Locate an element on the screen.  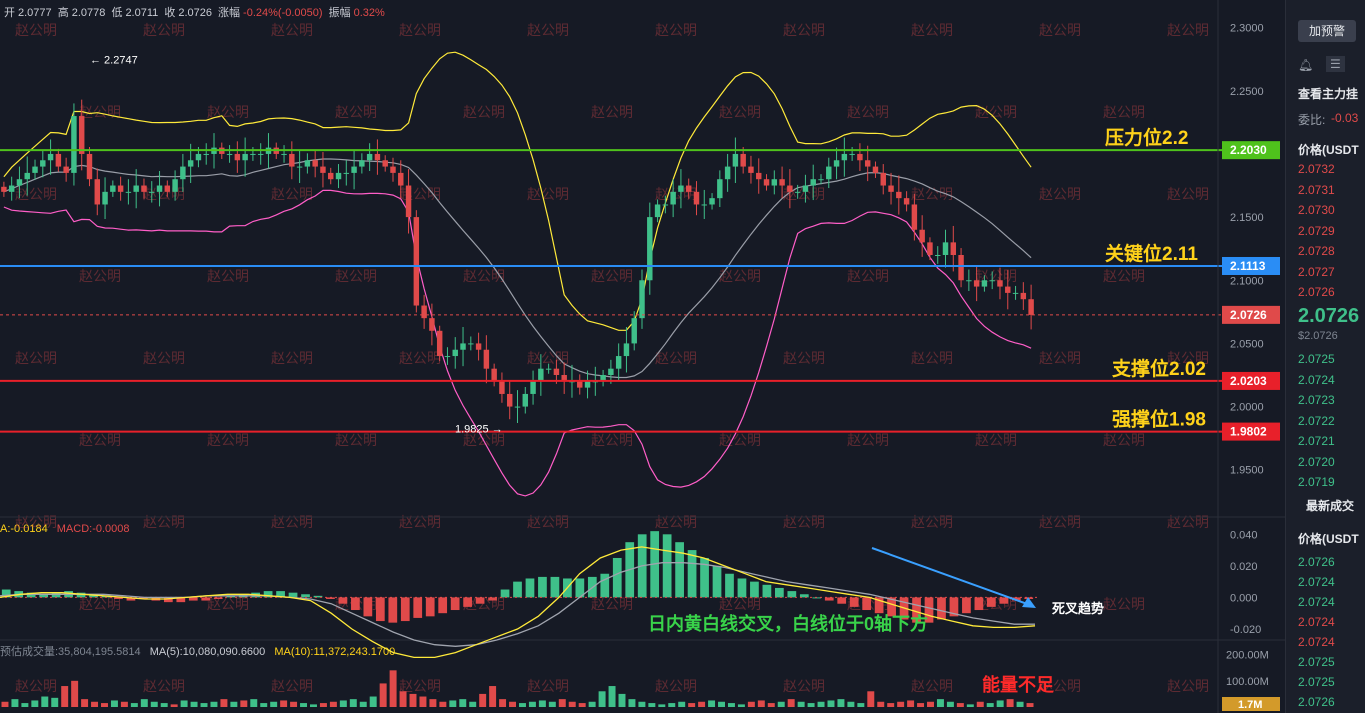
bid-item: 2.0724 is located at coordinates (1316, 380).